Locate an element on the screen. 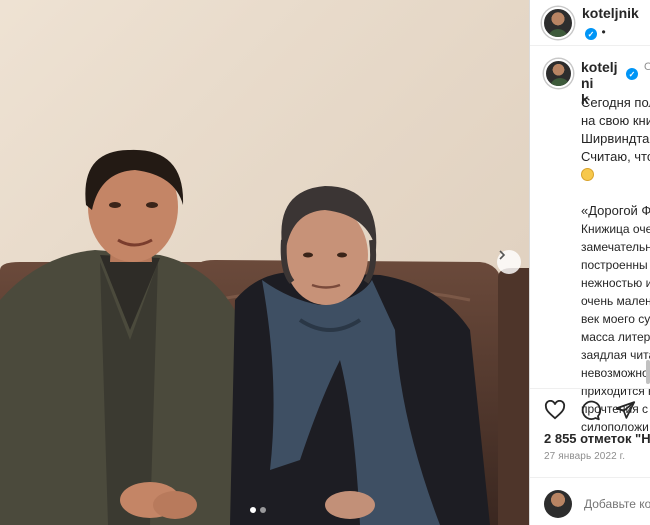 The width and height of the screenshot is (650, 525). post-header: koteljnik ✓ • is located at coordinates (590, 23).